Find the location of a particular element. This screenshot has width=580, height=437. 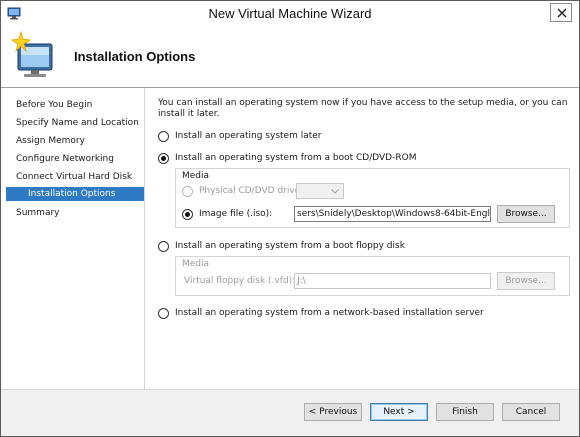

wizard-footer: < Previous Next > Finish Cancel is located at coordinates (290, 412).